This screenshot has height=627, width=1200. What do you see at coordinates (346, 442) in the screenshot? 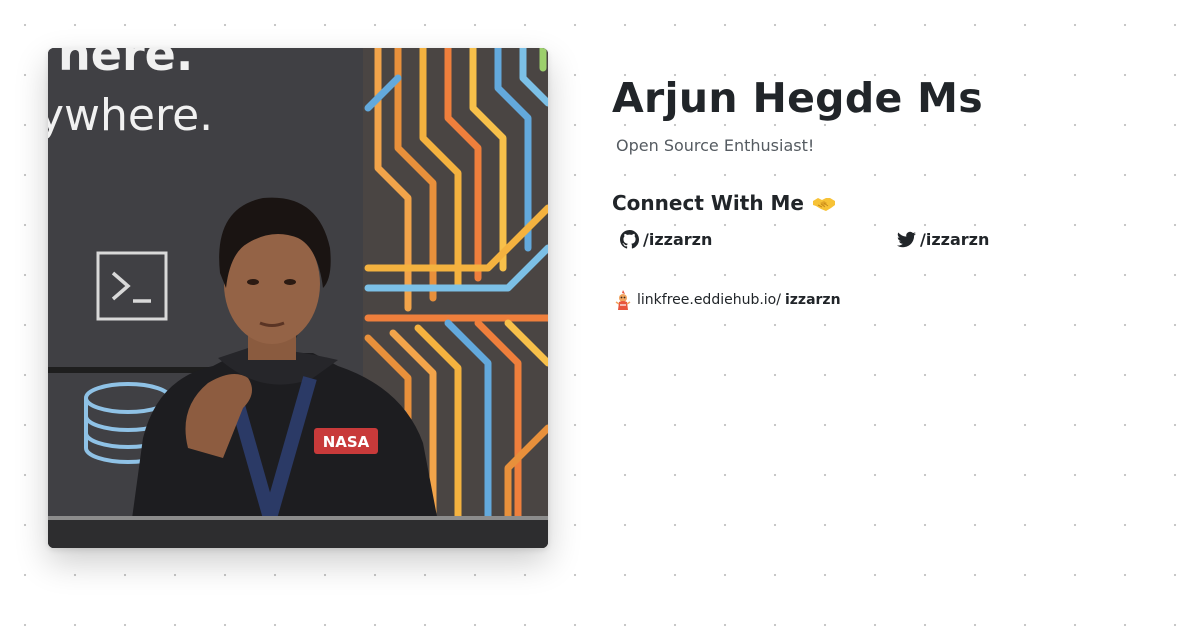
I see `shirt-logo-text: NASA` at bounding box center [346, 442].